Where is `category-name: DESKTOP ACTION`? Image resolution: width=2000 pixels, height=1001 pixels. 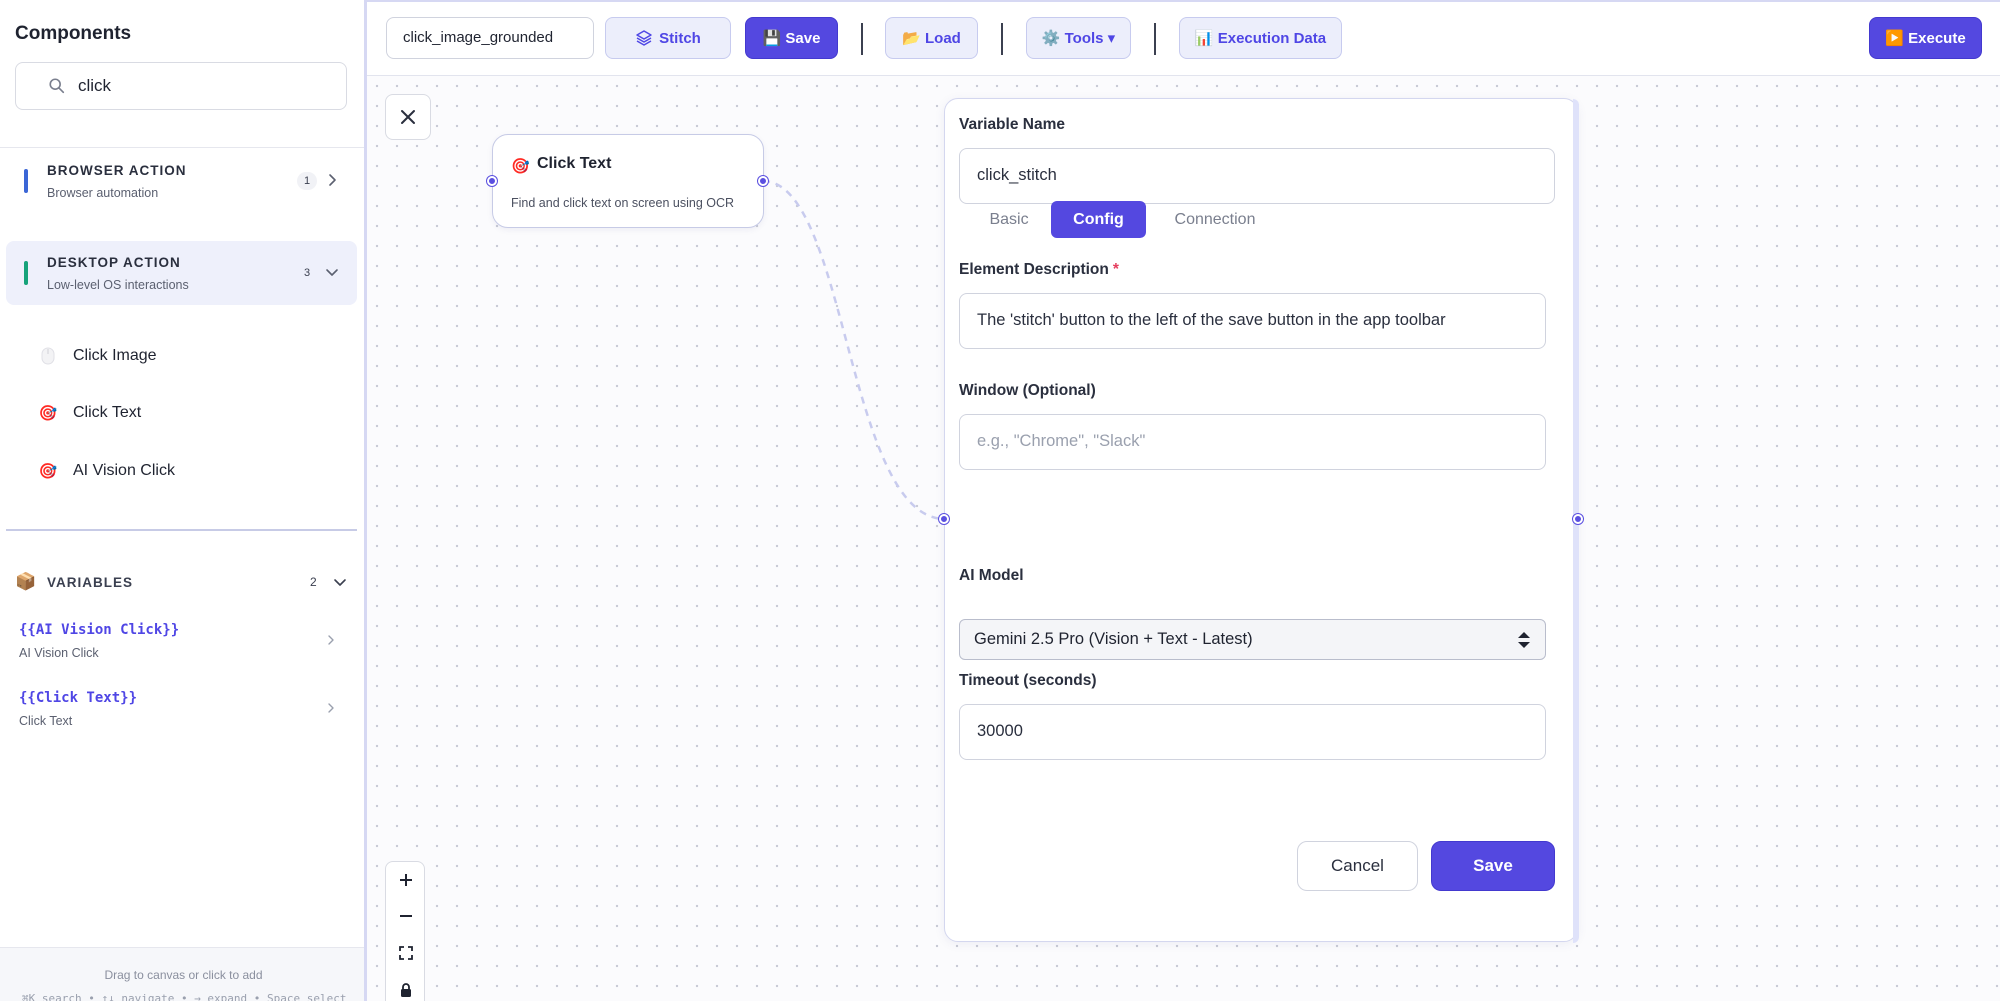 category-name: DESKTOP ACTION is located at coordinates (114, 262).